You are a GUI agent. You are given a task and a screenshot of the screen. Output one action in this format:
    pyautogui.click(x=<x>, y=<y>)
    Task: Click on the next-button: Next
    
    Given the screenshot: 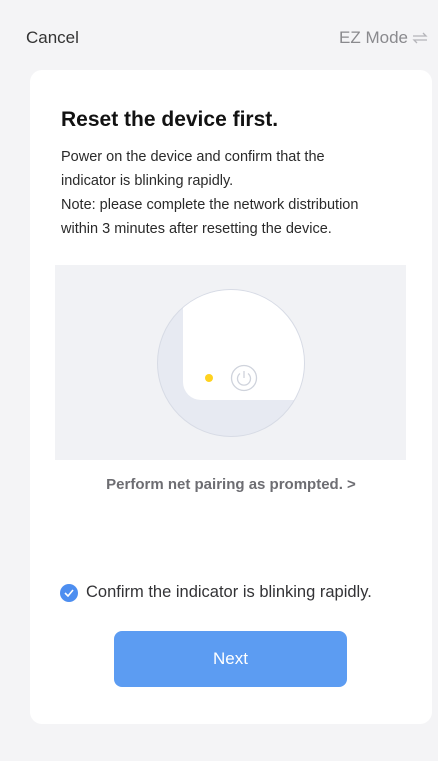 What is the action you would take?
    pyautogui.click(x=230, y=659)
    